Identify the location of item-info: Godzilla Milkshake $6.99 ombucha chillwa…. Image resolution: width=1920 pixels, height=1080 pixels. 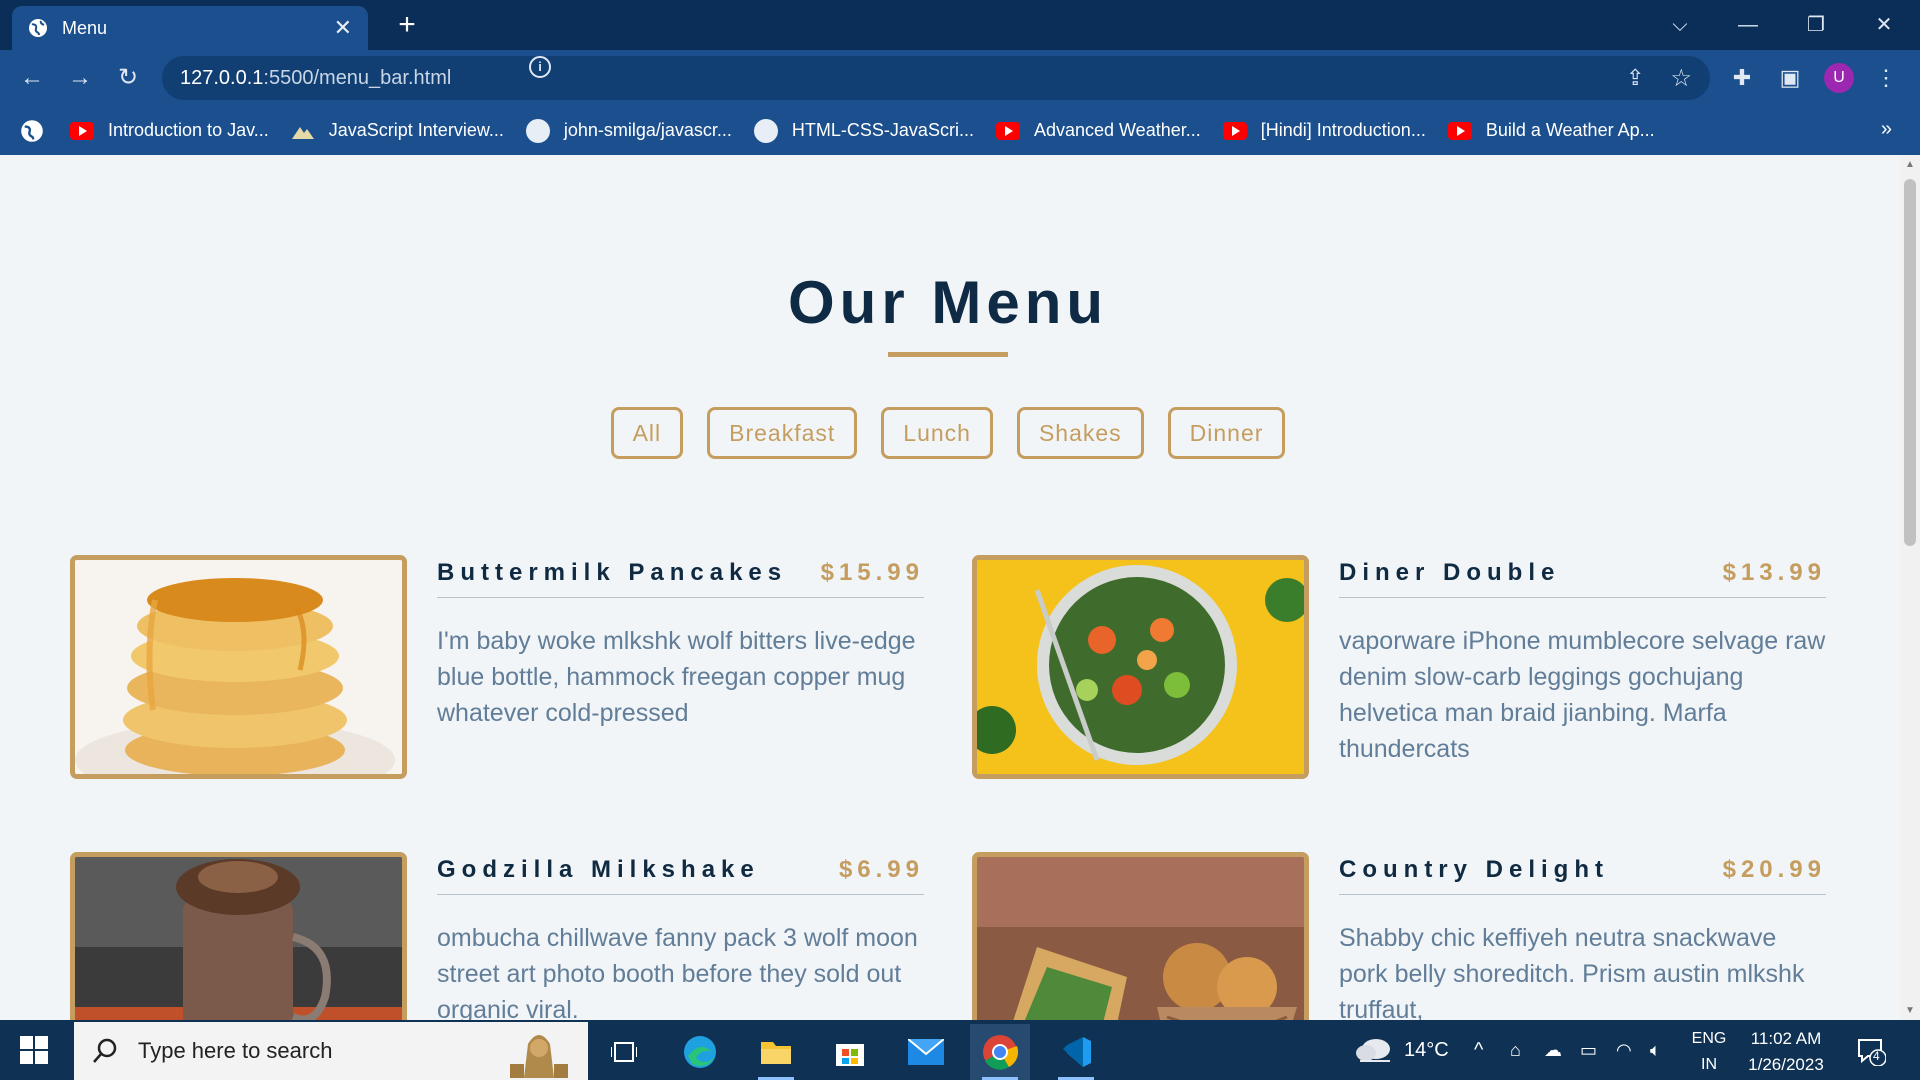
(680, 936).